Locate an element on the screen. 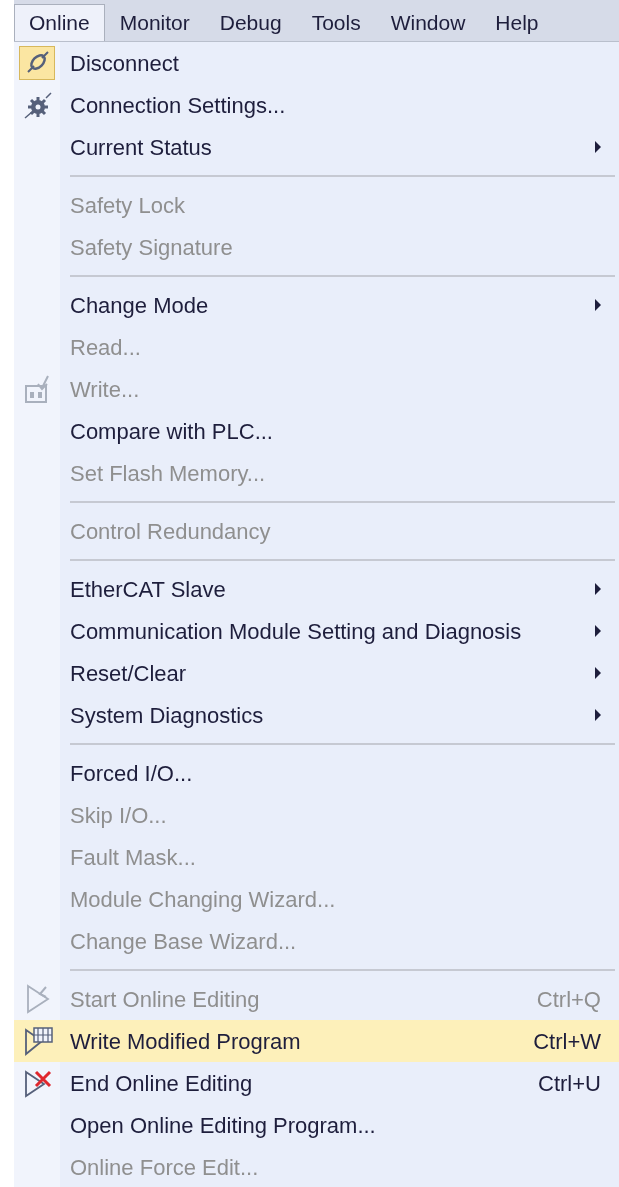 The height and width of the screenshot is (1187, 619). menu-item: Current Status is located at coordinates (327, 147).